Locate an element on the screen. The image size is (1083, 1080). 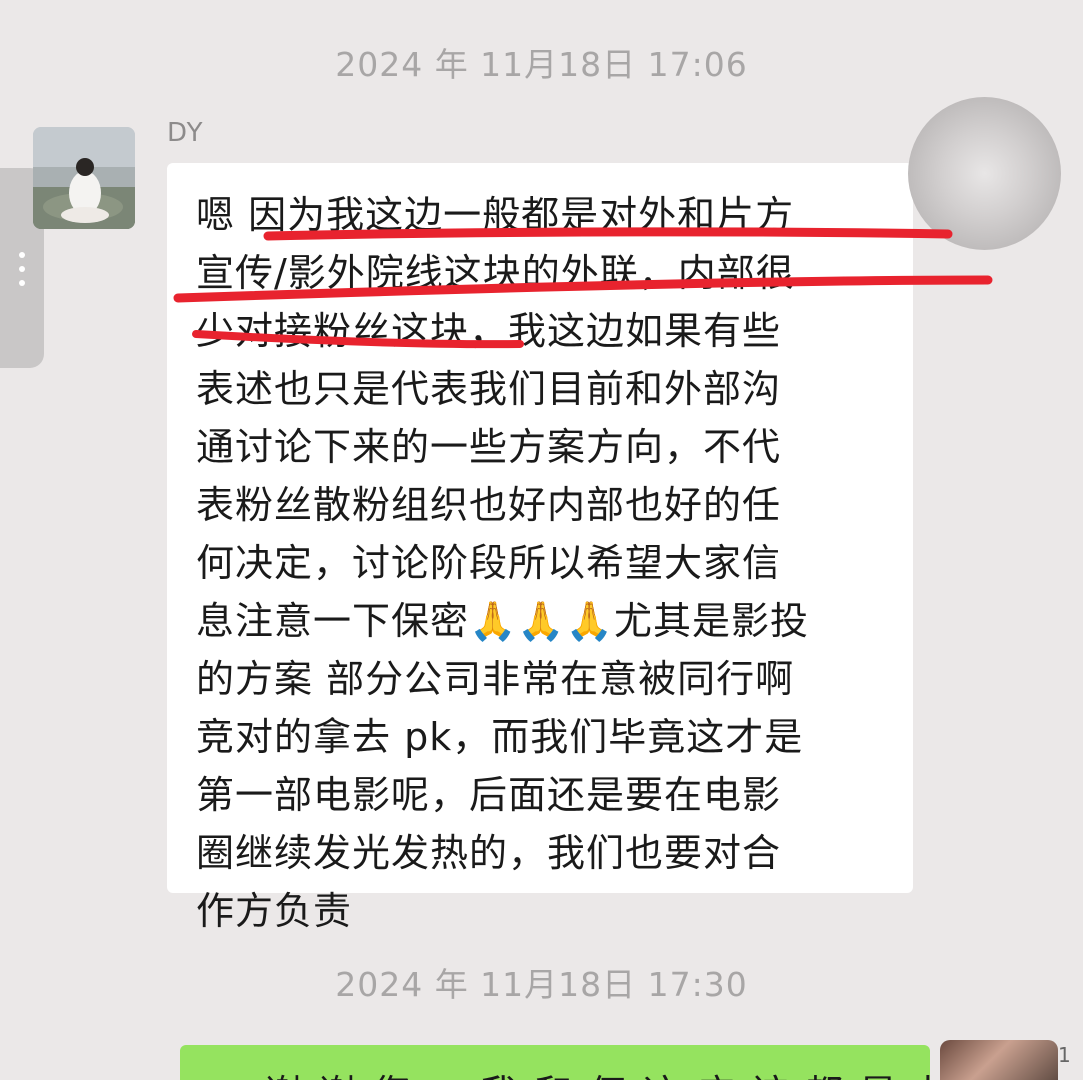
reply-bubble: … 谢 谢 您 ， 我 和 伍 这 应 该 都 是 非 is located at coordinates (555, 1062).